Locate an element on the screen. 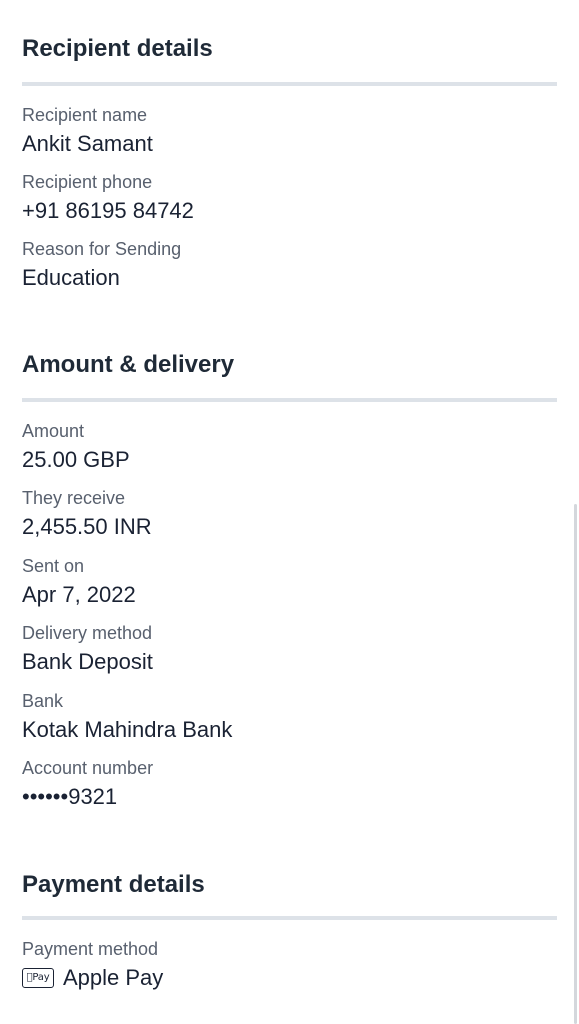  apple-pay-icon: Pay is located at coordinates (38, 978).